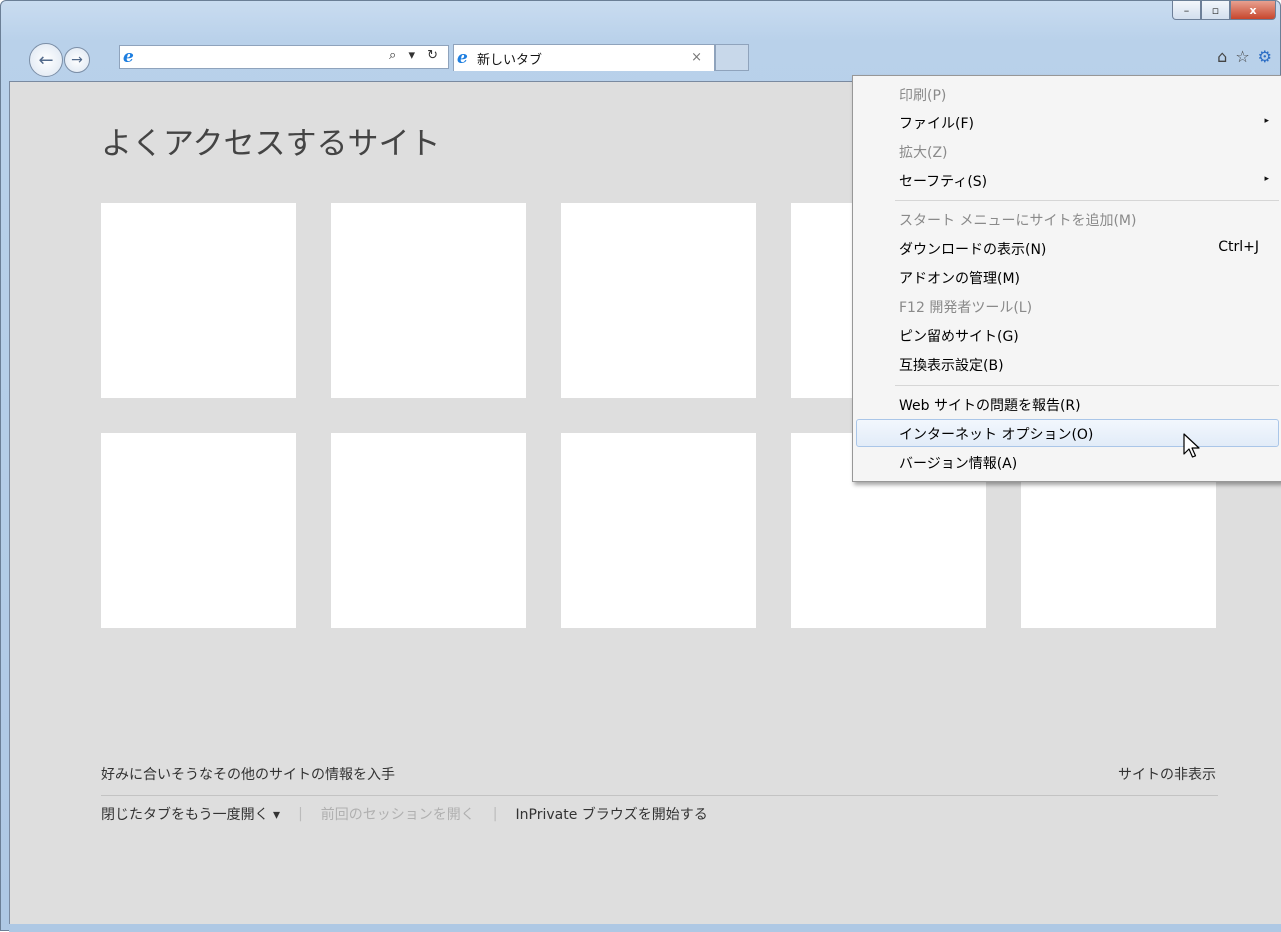 This screenshot has height=932, width=1281. What do you see at coordinates (943, 181) in the screenshot?
I see `menu-item-safety: セーフティ(S)` at bounding box center [943, 181].